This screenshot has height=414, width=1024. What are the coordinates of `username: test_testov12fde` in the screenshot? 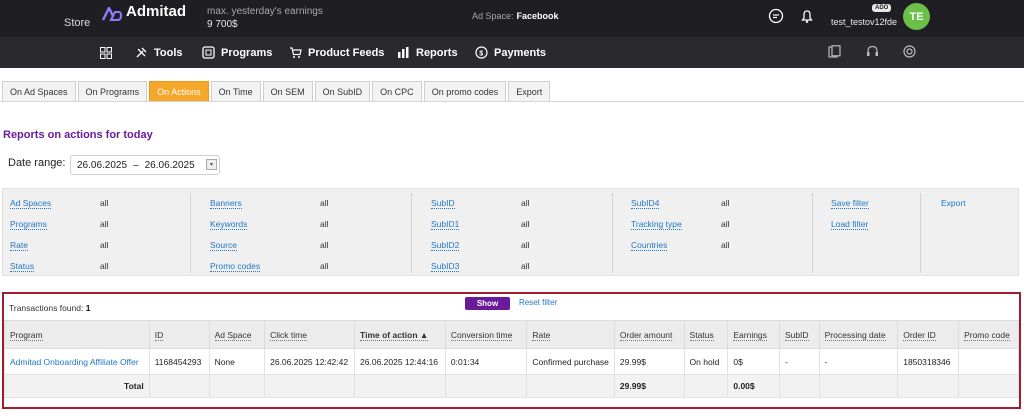 It's located at (864, 22).